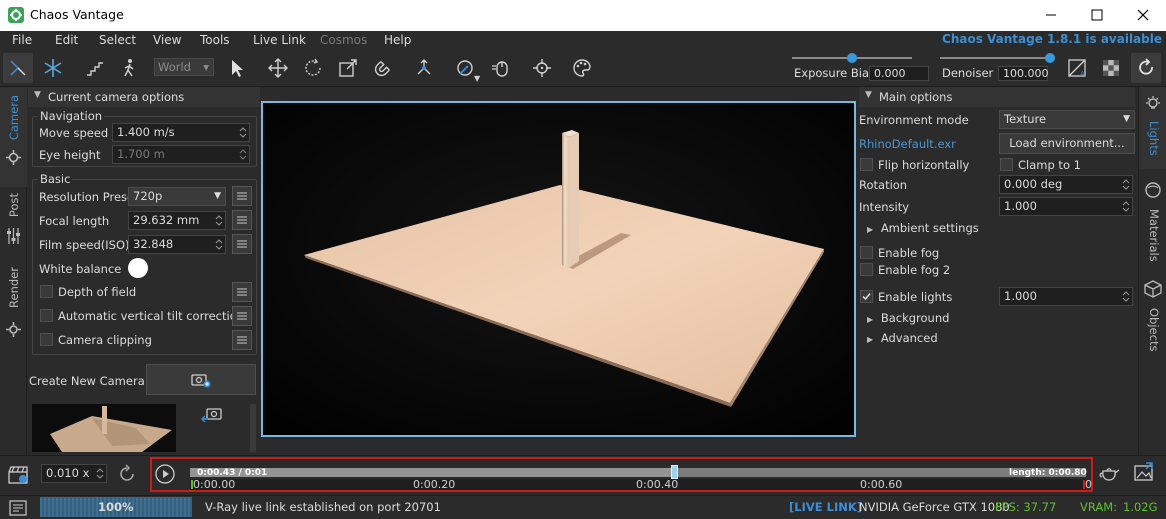  I want to click on focus-tool-button, so click(542, 68).